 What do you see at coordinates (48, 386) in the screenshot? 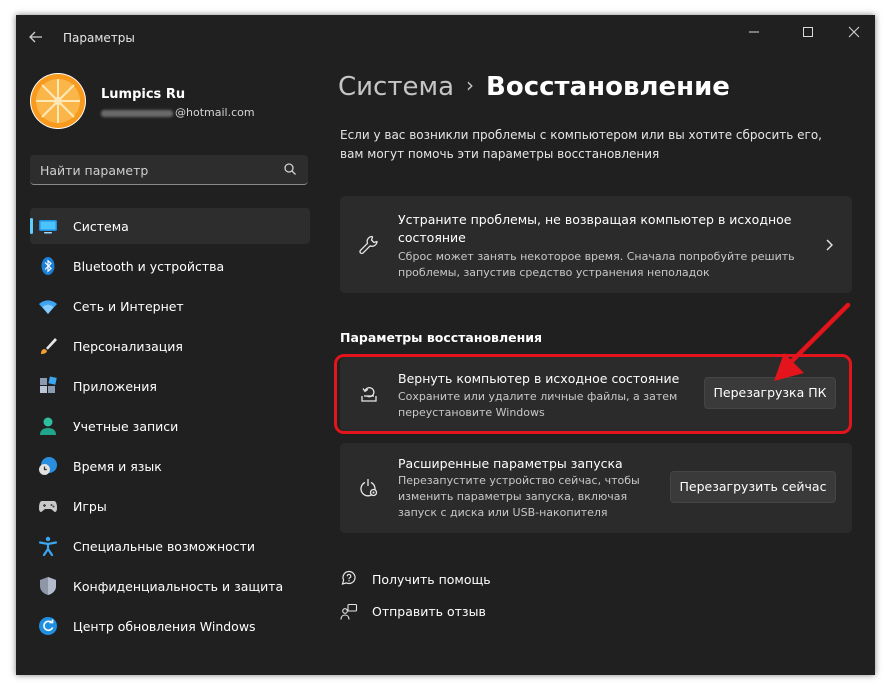
I see `apps-icon` at bounding box center [48, 386].